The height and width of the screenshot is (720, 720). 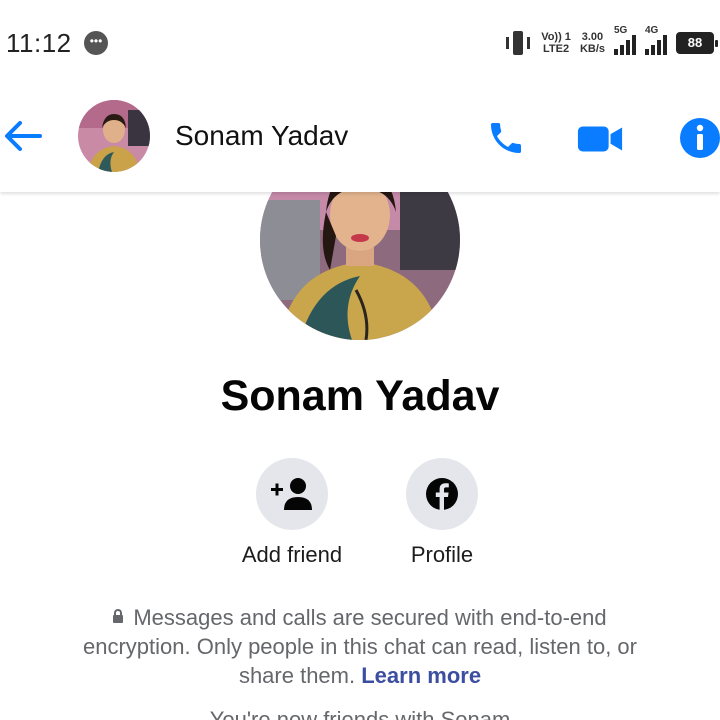 I want to click on phone-icon, so click(x=506, y=138).